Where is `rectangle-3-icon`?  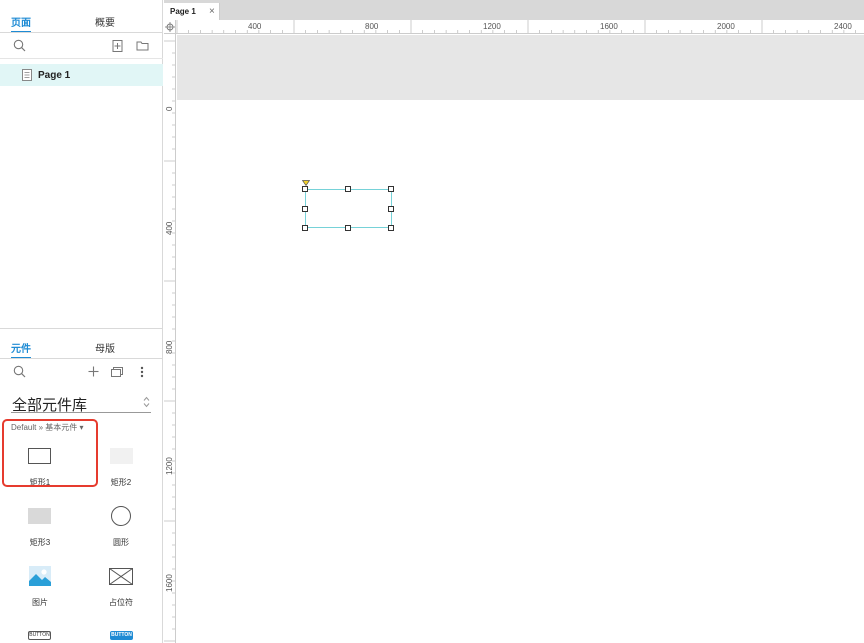
rectangle-3-icon is located at coordinates (39, 516).